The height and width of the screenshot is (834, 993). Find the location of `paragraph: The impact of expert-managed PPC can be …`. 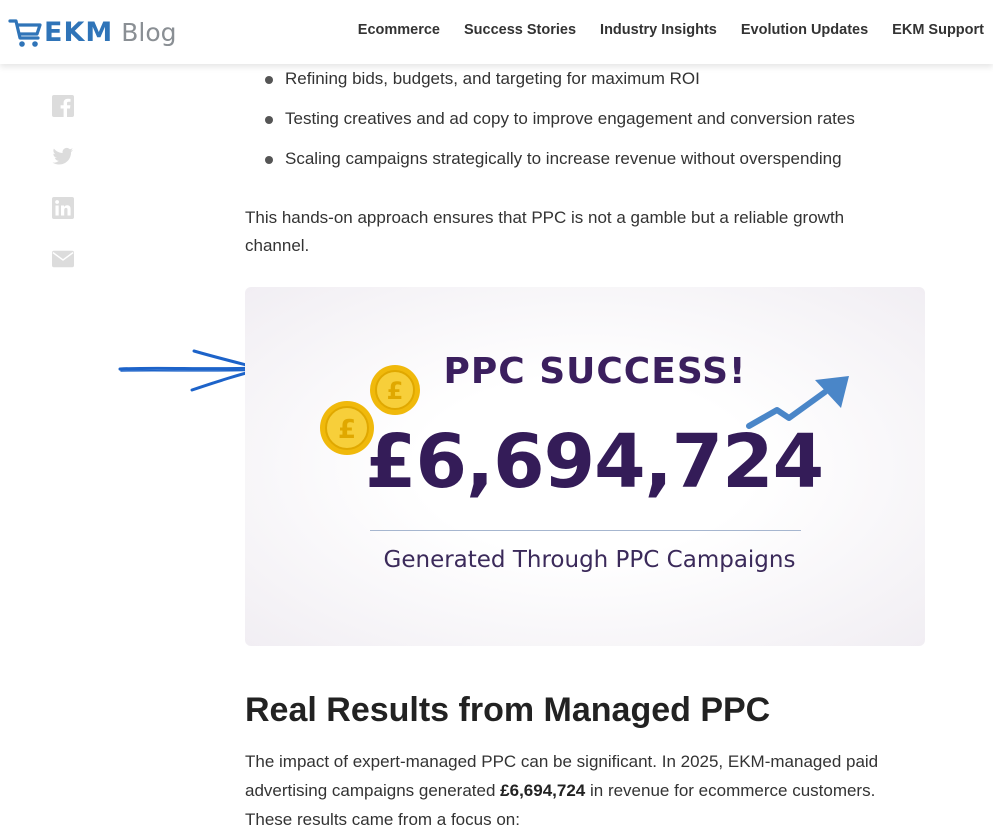

paragraph: The impact of expert-managed PPC can be … is located at coordinates (580, 790).